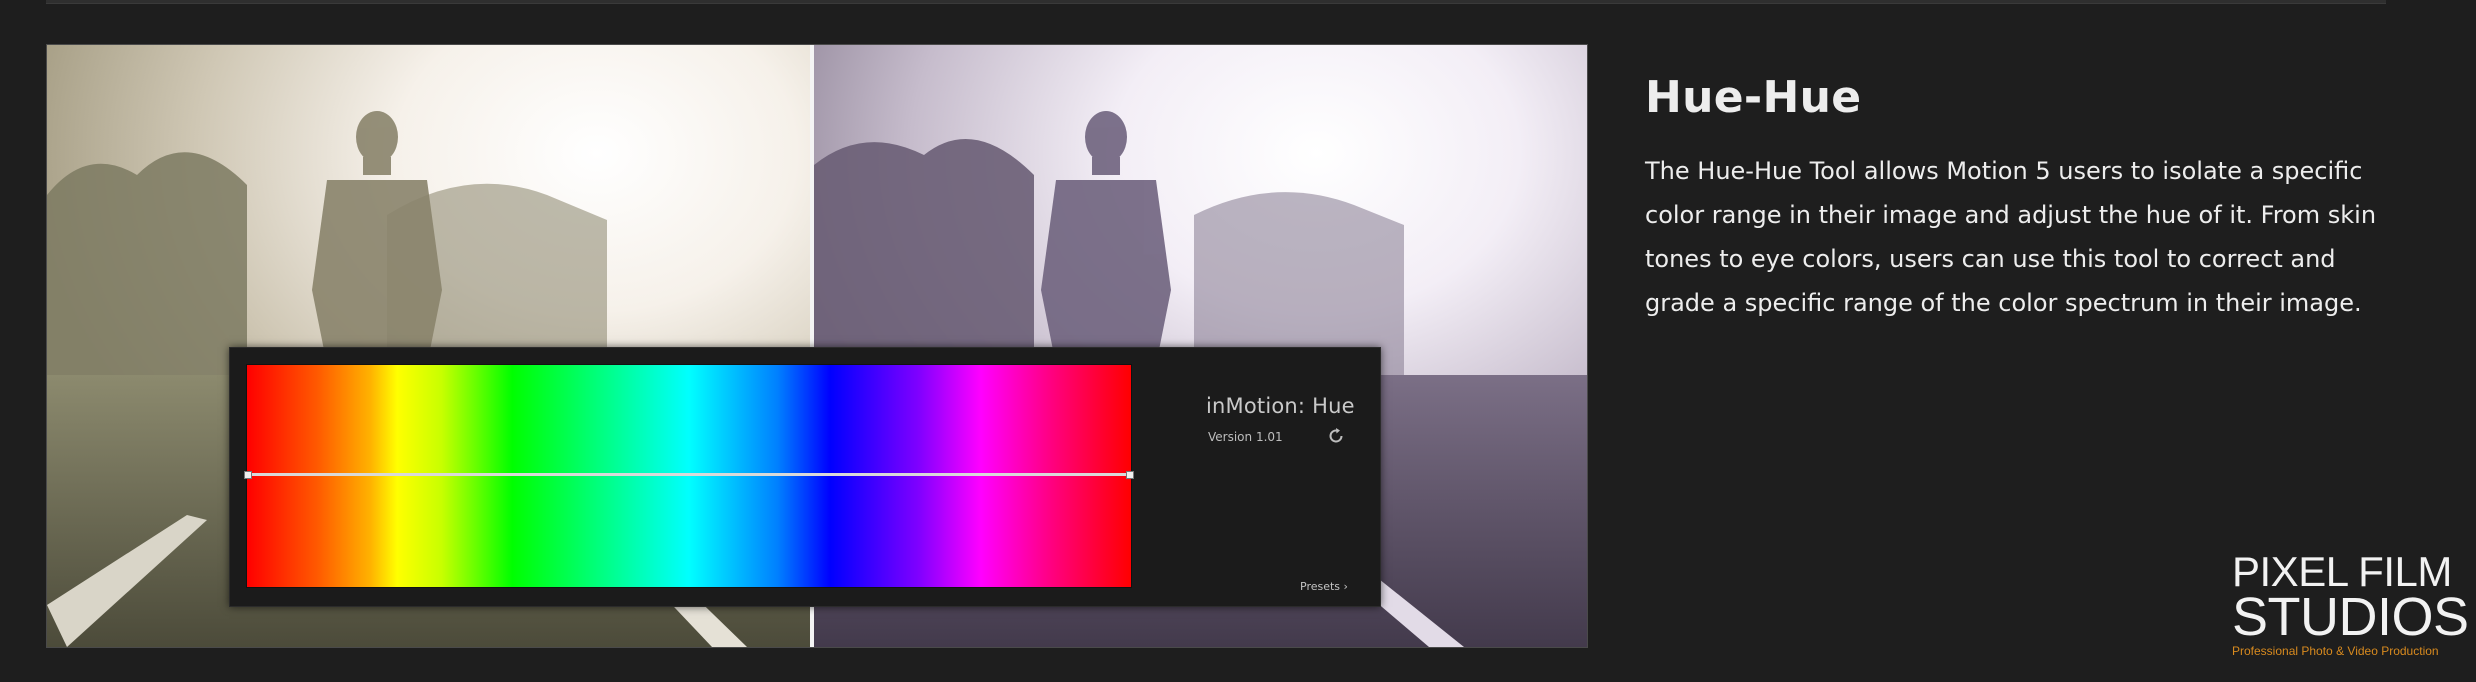 This screenshot has width=2476, height=682. Describe the element at coordinates (1130, 475) in the screenshot. I see `curve-handle-right` at that location.